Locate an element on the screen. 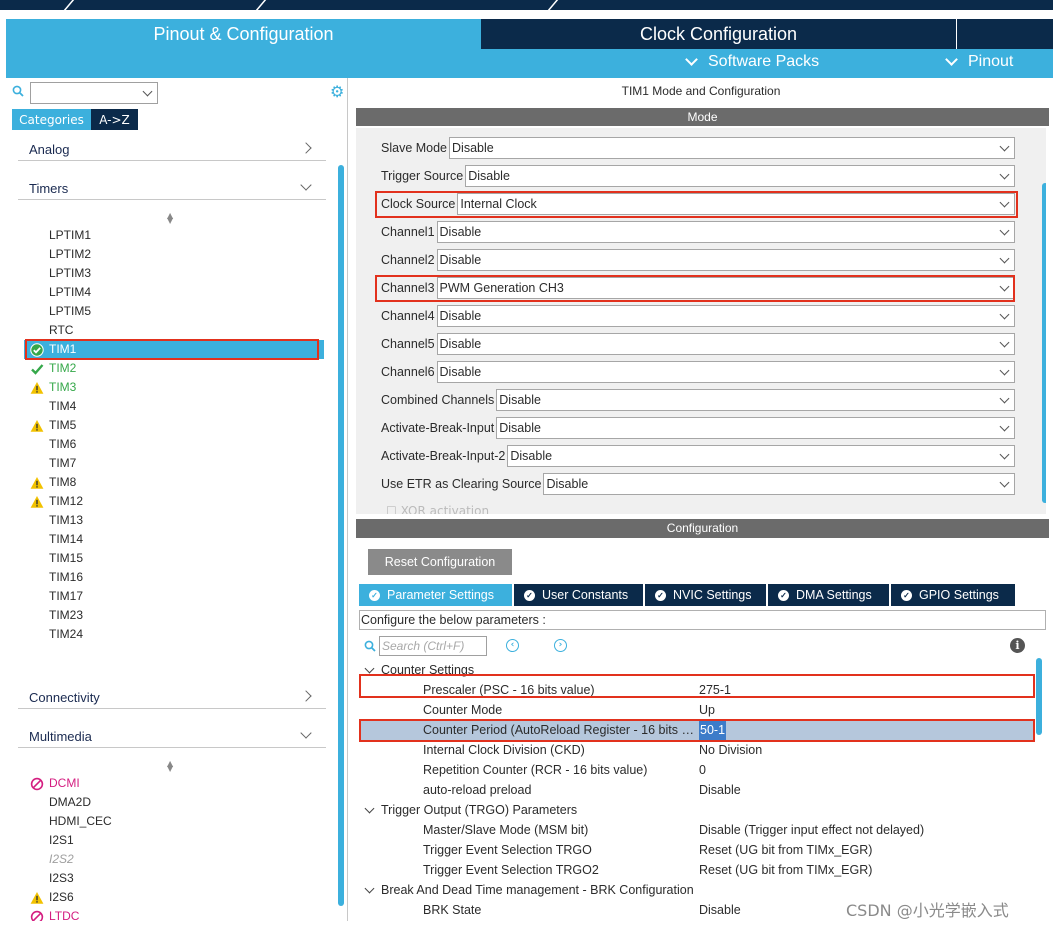 This screenshot has width=1053, height=928. pinout-menu: Pinout is located at coordinates (979, 62).